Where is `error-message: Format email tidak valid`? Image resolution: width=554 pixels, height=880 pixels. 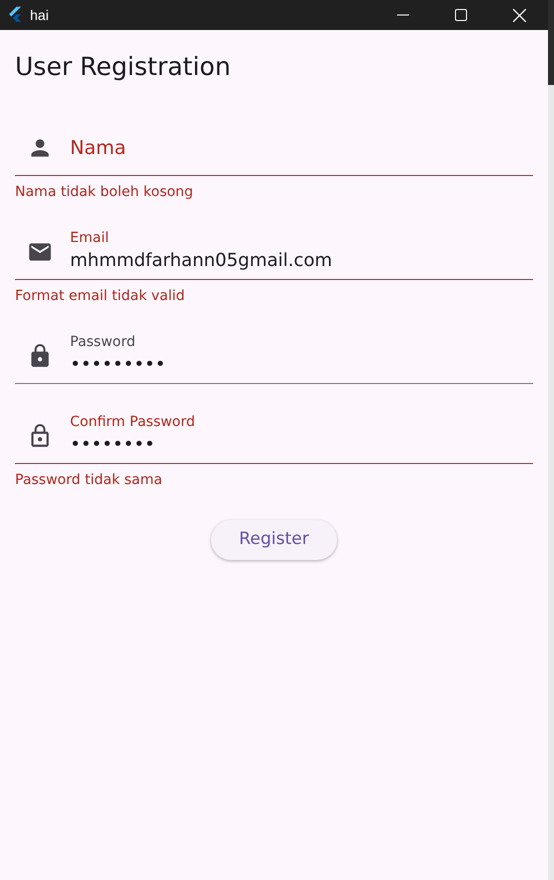 error-message: Format email tidak valid is located at coordinates (100, 295).